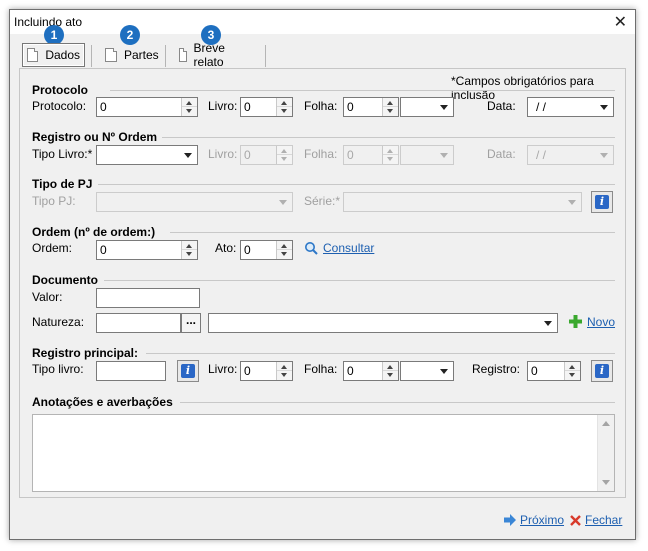  I want to click on valor-label: Valor:, so click(47, 297).